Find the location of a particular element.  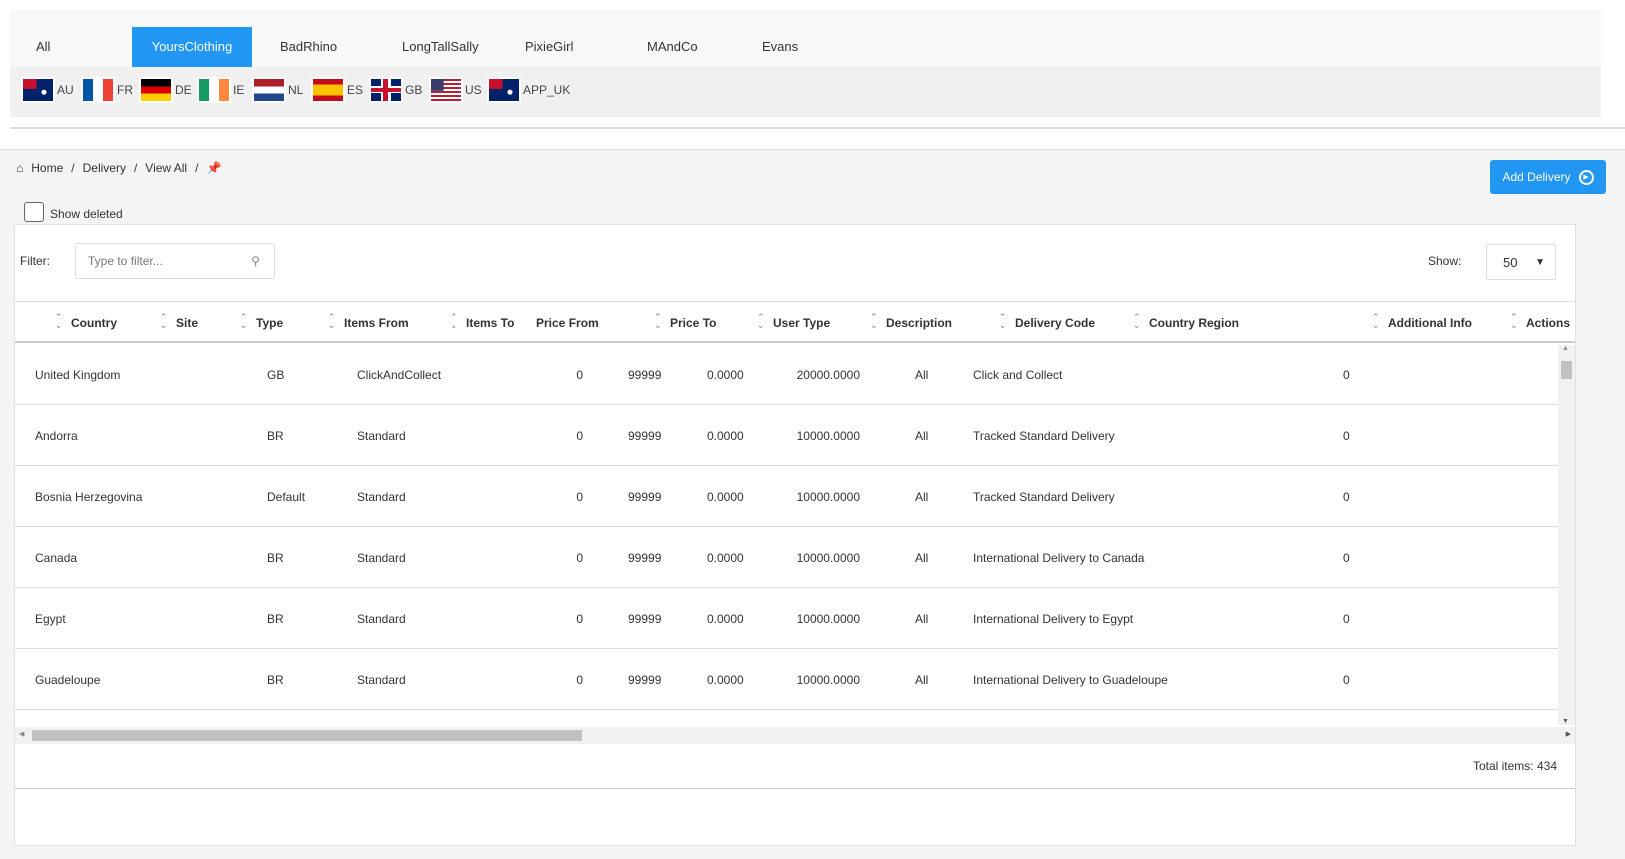

column-header-type: Type is located at coordinates (269, 323).